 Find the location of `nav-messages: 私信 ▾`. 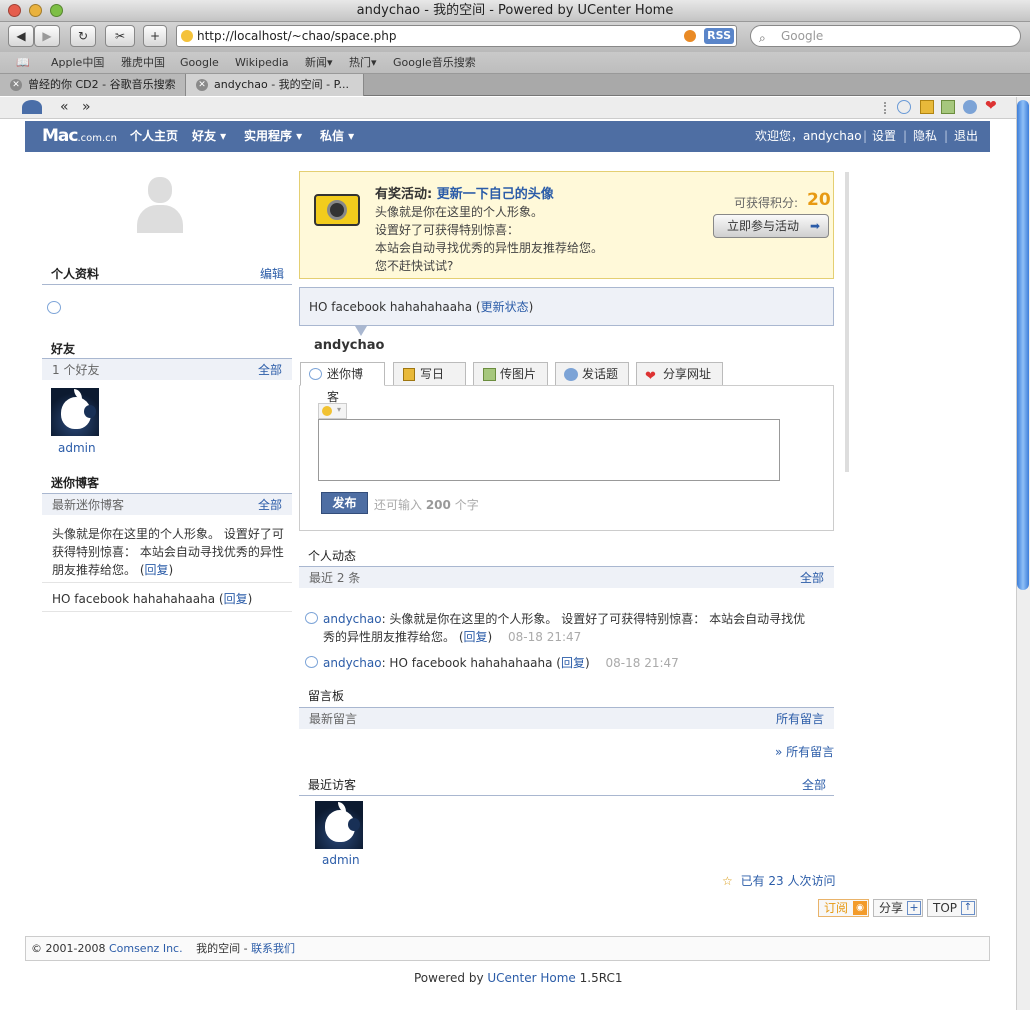

nav-messages: 私信 ▾ is located at coordinates (337, 136).